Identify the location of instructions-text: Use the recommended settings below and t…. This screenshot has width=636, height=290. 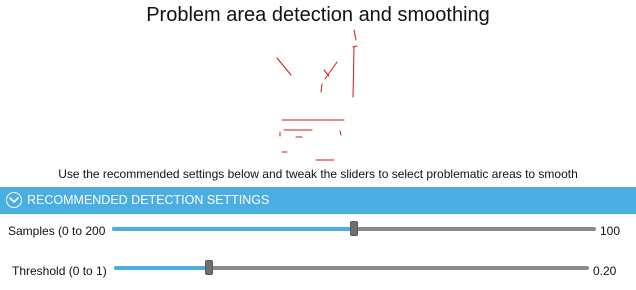
(318, 174).